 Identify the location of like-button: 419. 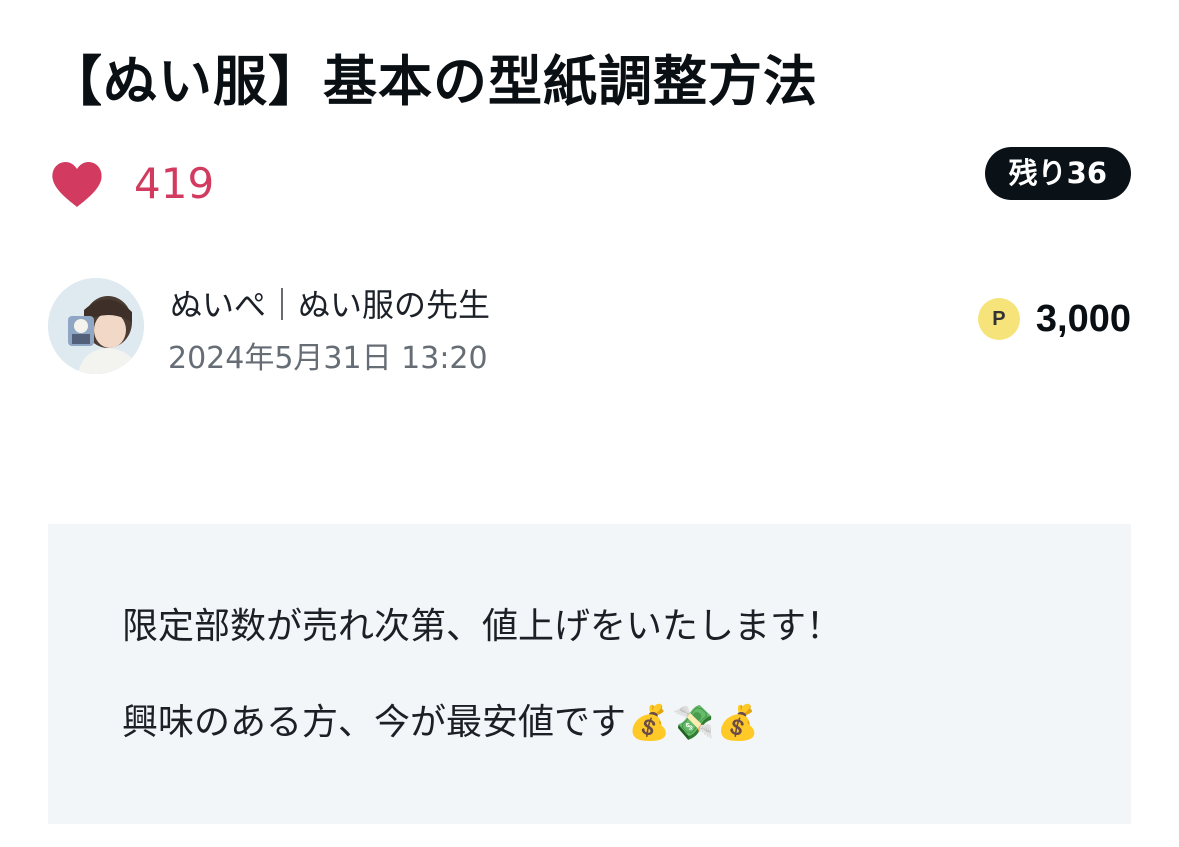
(132, 184).